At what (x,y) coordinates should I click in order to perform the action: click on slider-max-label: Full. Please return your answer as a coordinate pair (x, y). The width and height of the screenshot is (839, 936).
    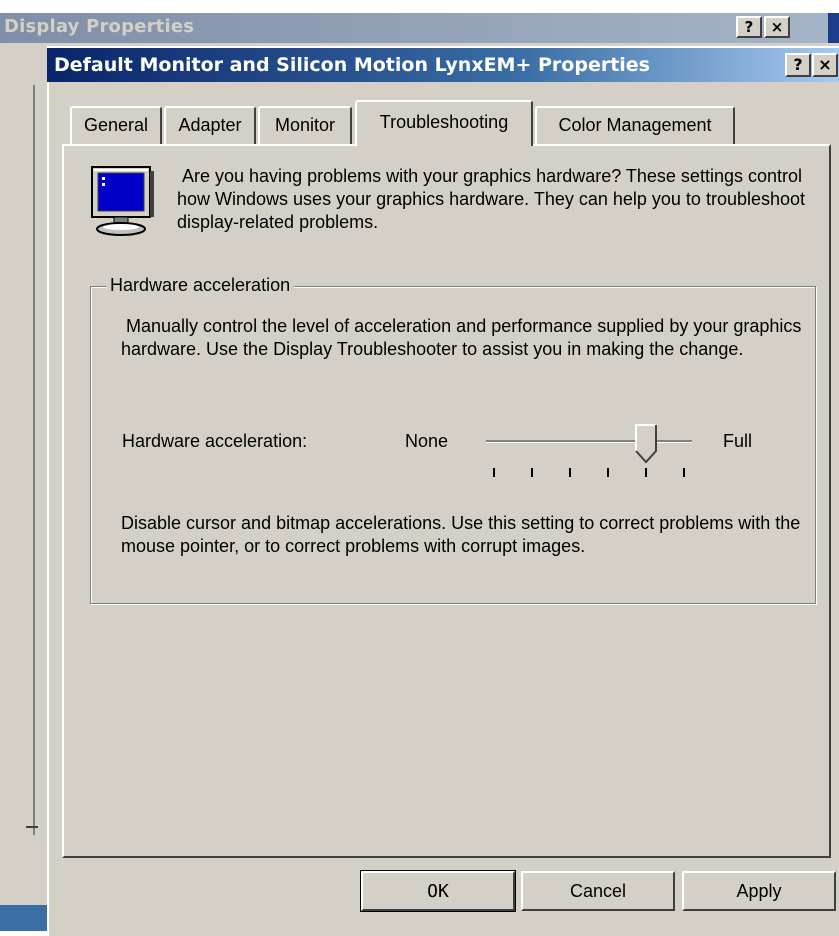
    Looking at the image, I should click on (738, 441).